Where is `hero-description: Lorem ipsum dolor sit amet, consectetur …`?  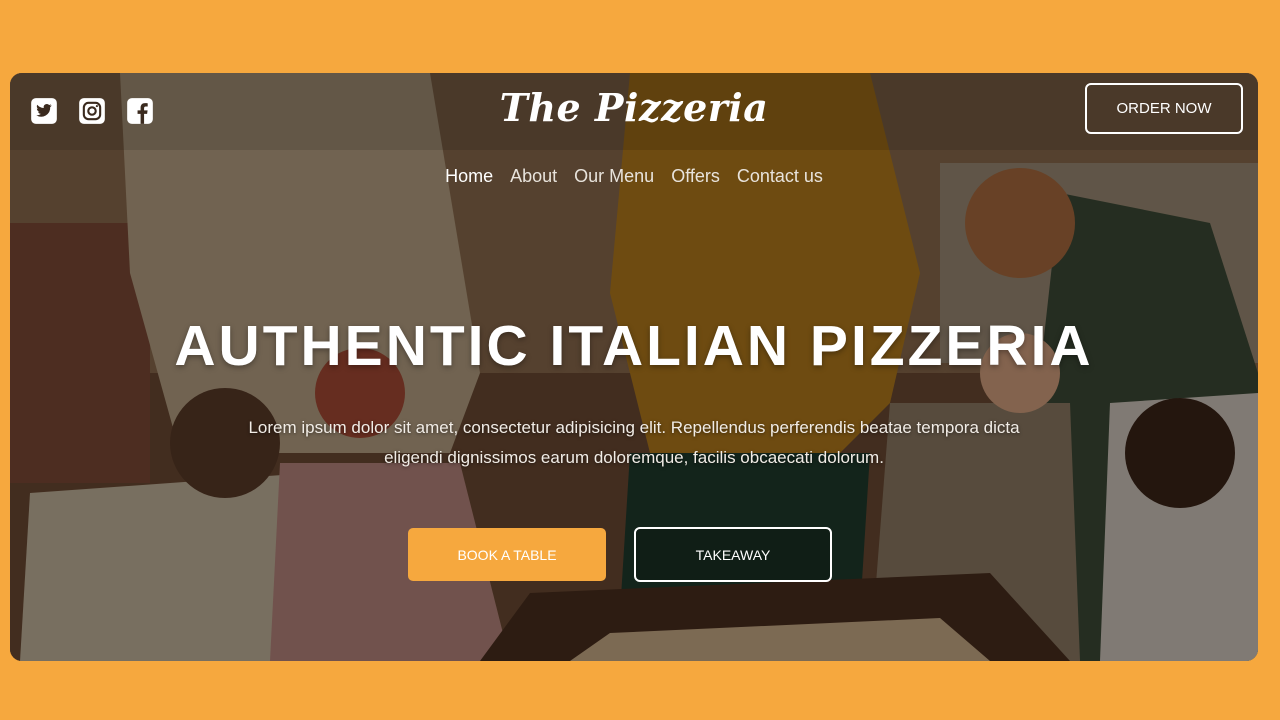 hero-description: Lorem ipsum dolor sit amet, consectetur … is located at coordinates (634, 442).